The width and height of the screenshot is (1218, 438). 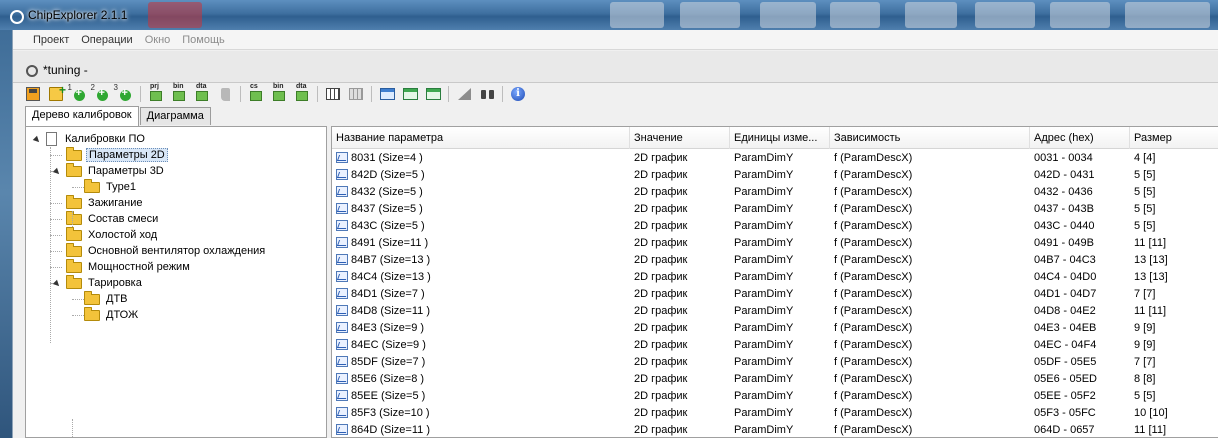 I want to click on toolbar-button: i, so click(x=518, y=94).